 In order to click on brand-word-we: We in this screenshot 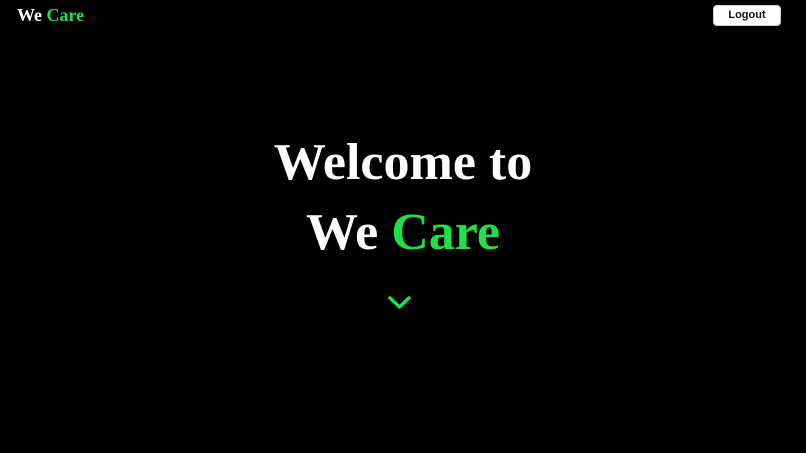, I will do `click(29, 15)`.